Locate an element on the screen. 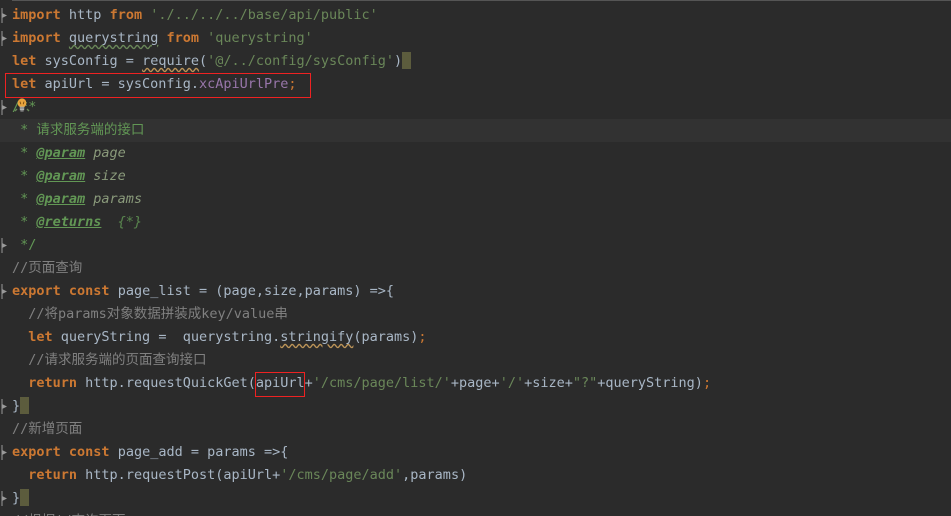 This screenshot has height=516, width=951. code-token: "?" is located at coordinates (585, 383).